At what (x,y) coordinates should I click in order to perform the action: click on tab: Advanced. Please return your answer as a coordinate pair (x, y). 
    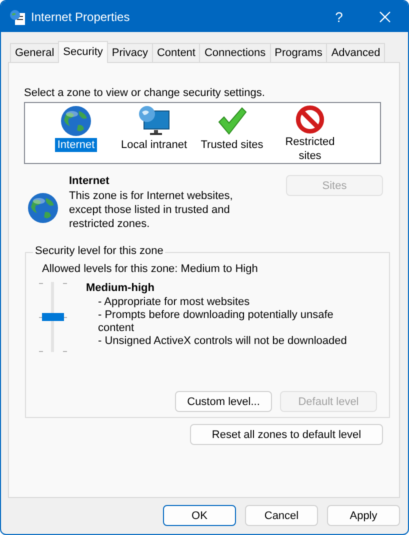
    Looking at the image, I should click on (356, 52).